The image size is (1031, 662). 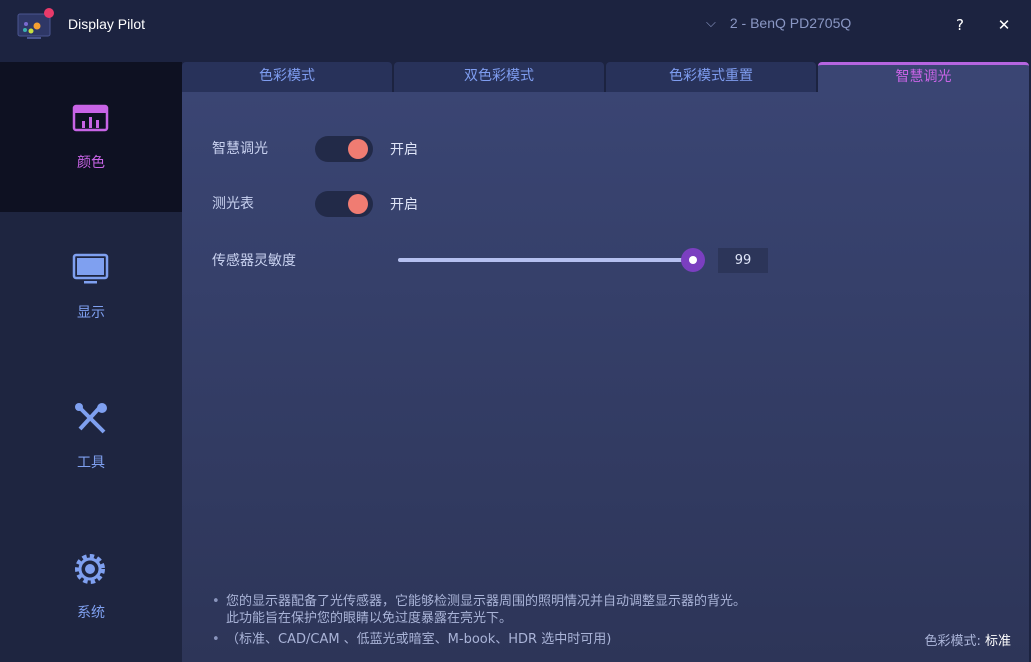 I want to click on mode-label: 色彩模式:, so click(x=952, y=641).